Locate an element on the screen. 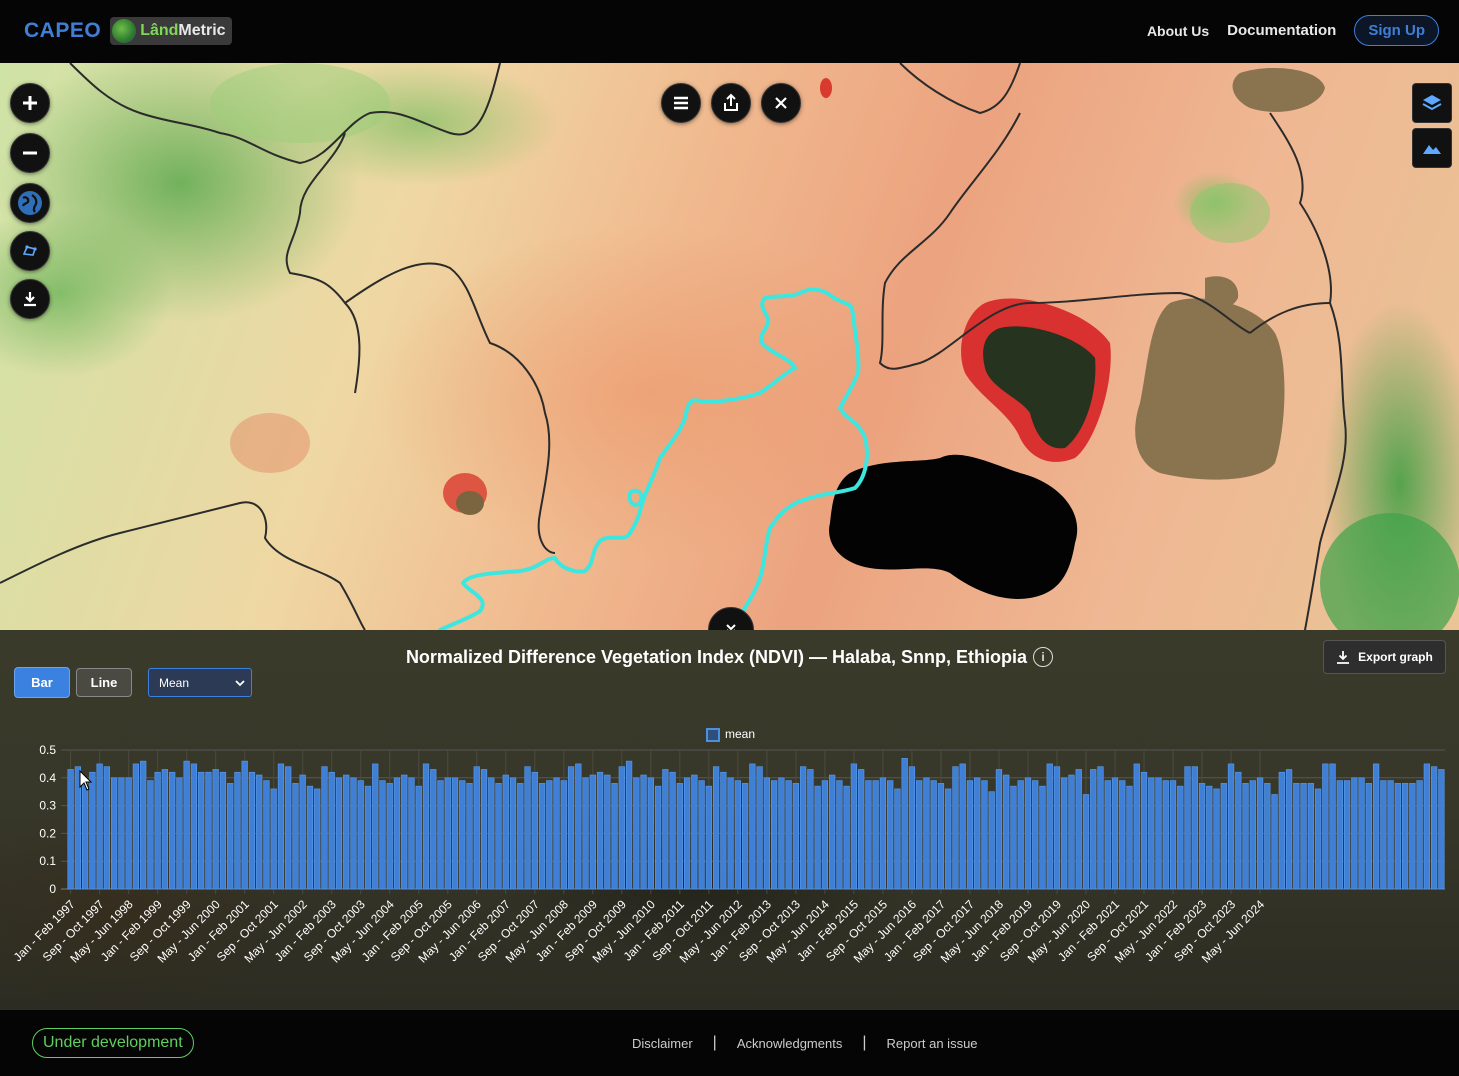 Image resolution: width=1459 pixels, height=1076 pixels. layers-button is located at coordinates (1432, 103).